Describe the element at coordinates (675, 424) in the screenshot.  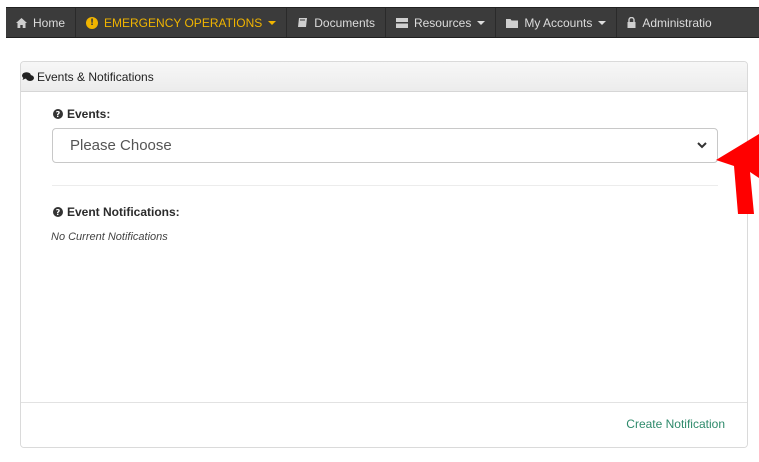
I see `create-notification-link: Create Notification` at that location.